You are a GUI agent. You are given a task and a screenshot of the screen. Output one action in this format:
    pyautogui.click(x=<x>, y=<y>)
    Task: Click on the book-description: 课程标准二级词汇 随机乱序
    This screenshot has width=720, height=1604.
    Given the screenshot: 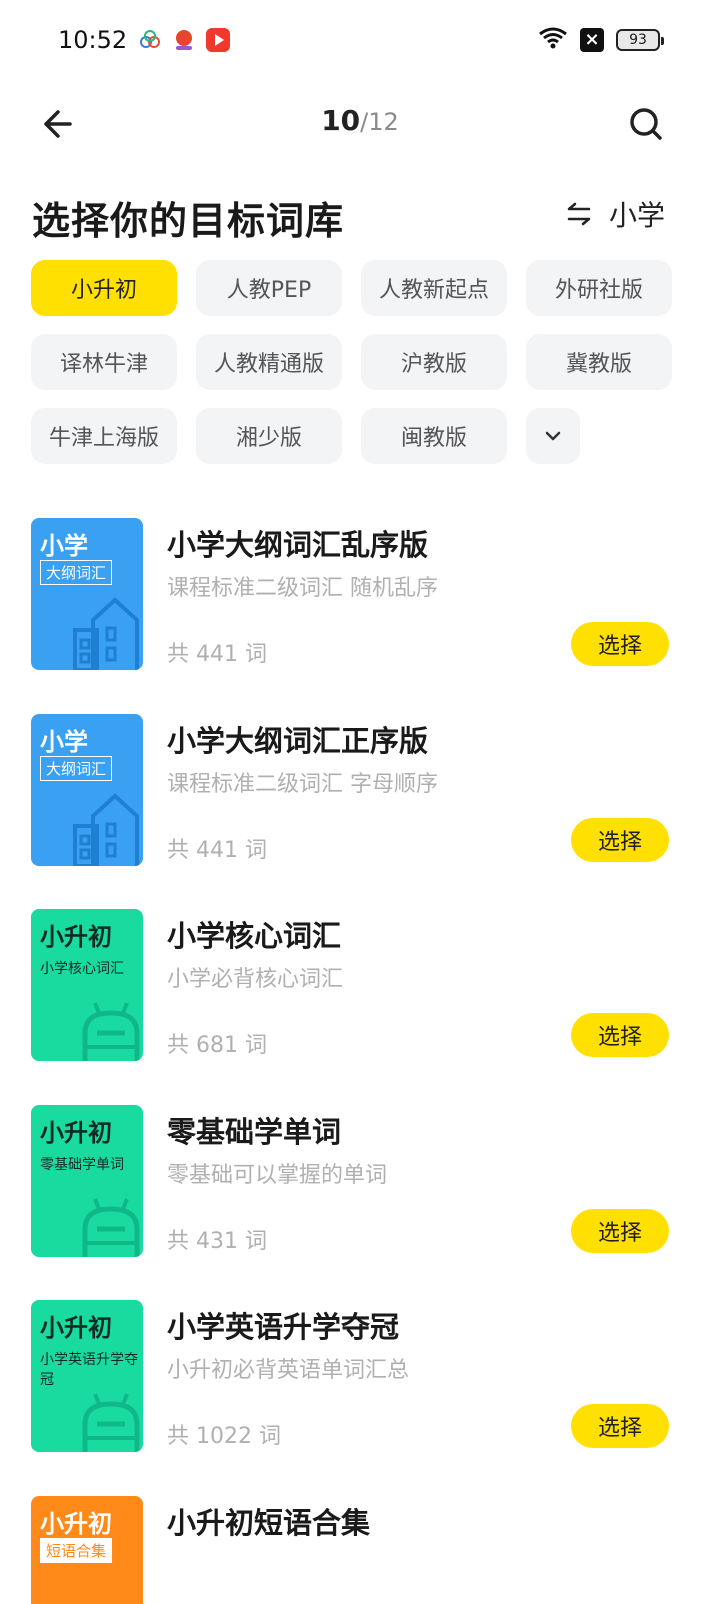 What is the action you would take?
    pyautogui.click(x=302, y=588)
    